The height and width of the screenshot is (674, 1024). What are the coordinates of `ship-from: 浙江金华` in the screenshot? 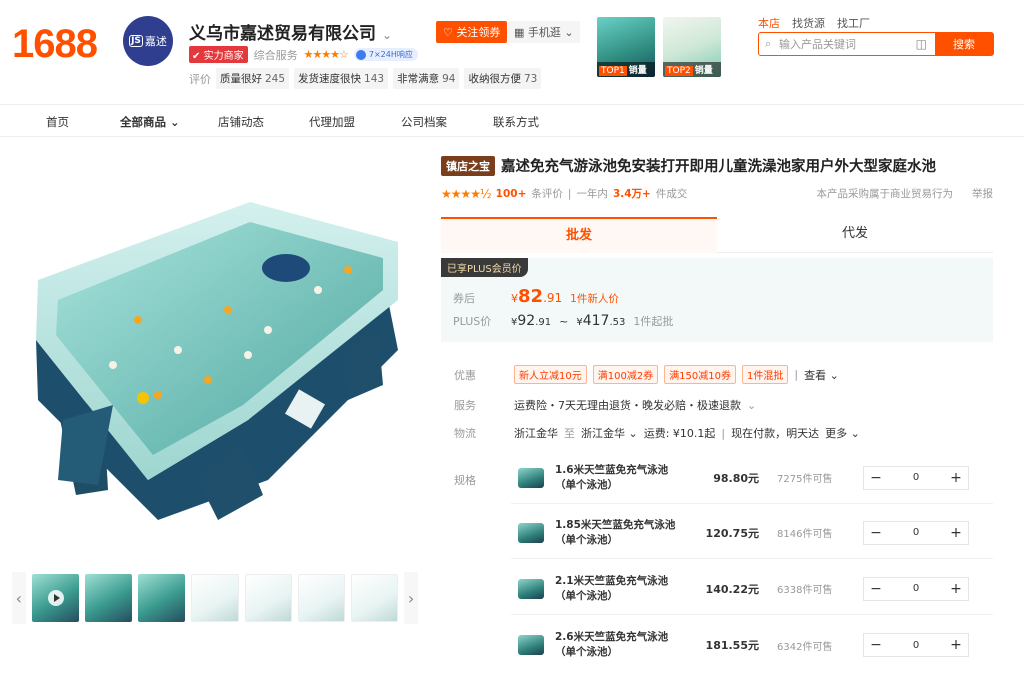 It's located at (536, 433).